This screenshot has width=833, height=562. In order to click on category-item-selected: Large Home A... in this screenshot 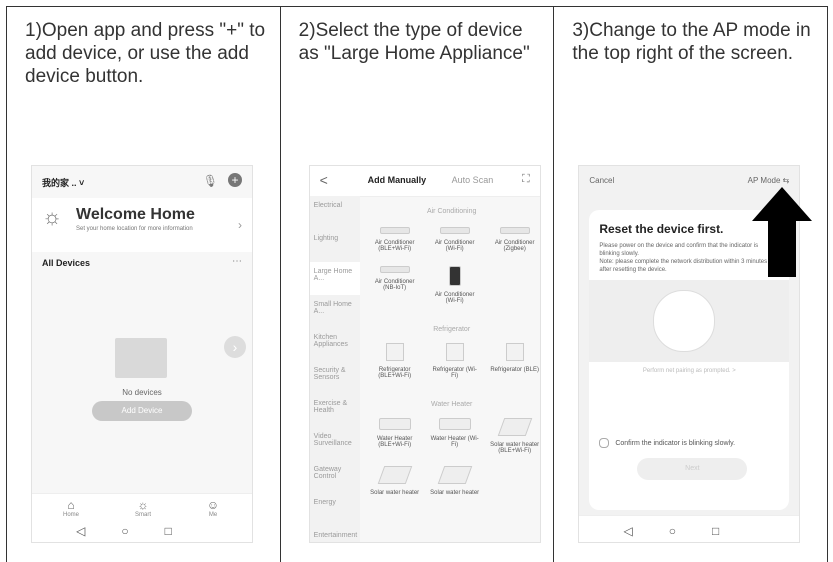, I will do `click(334, 278)`.